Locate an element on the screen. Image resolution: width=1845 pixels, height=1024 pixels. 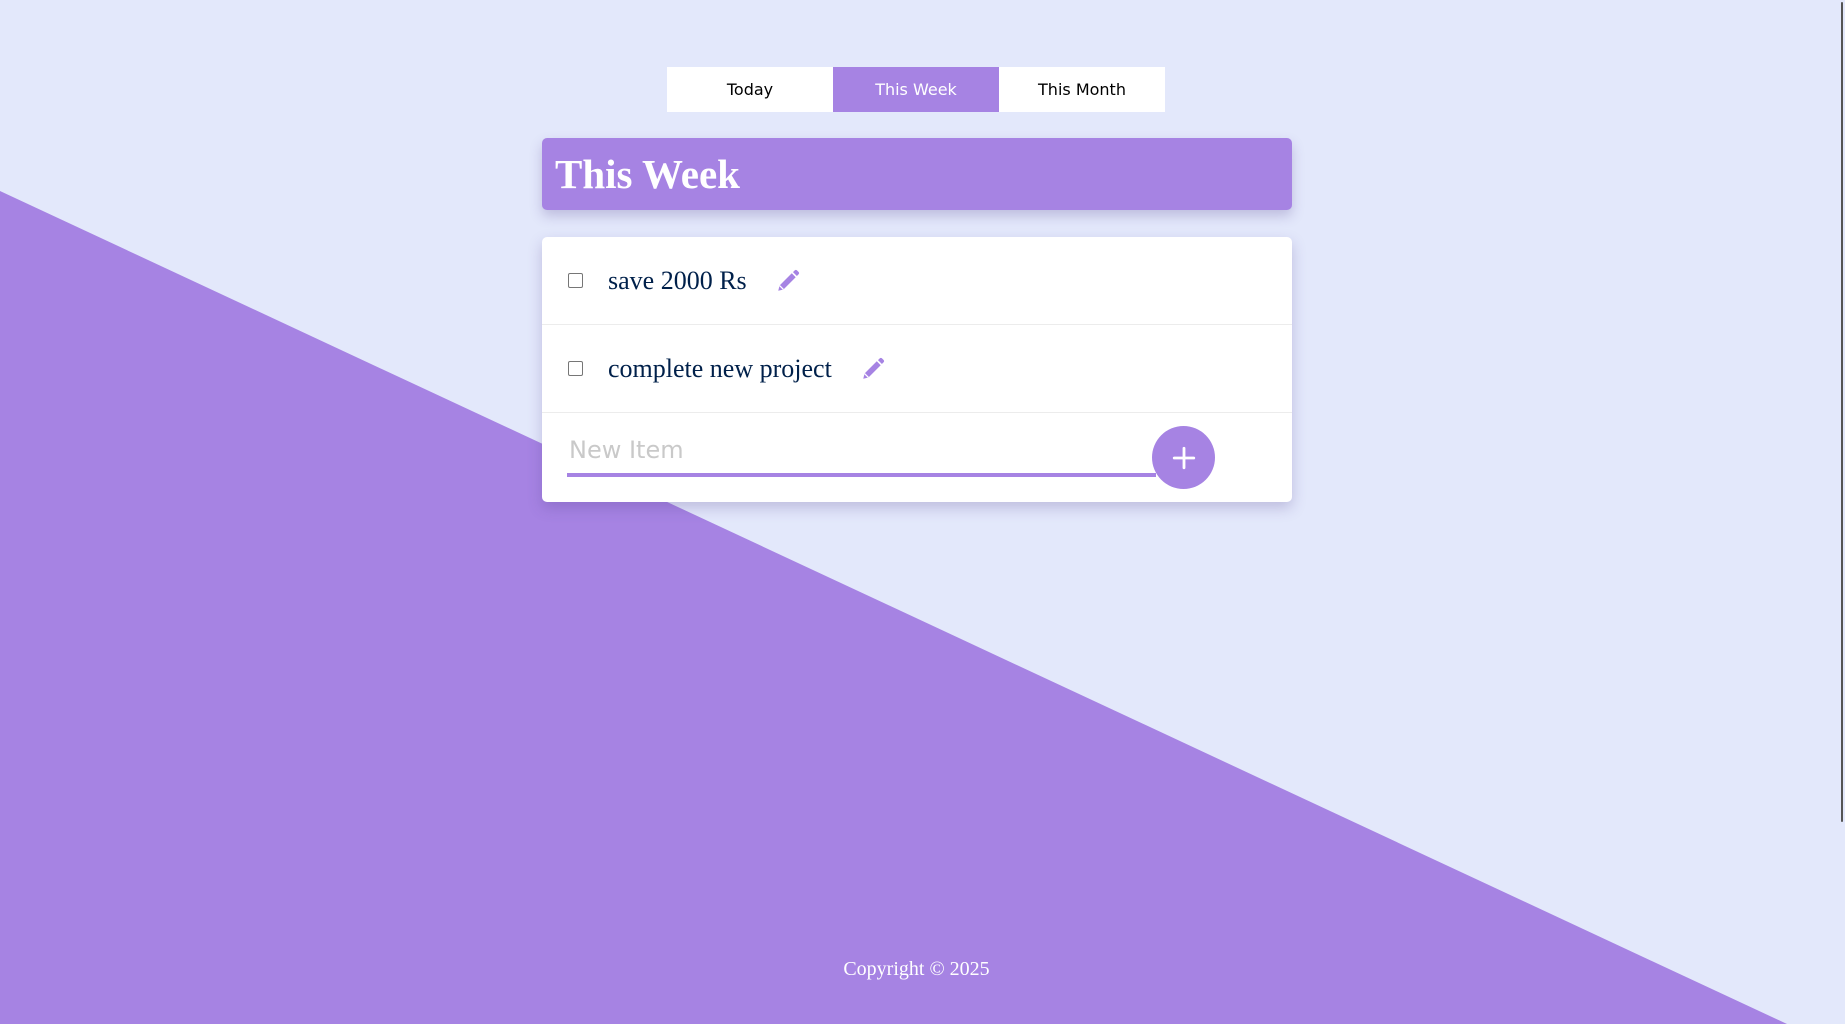
plus-icon is located at coordinates (1183, 457).